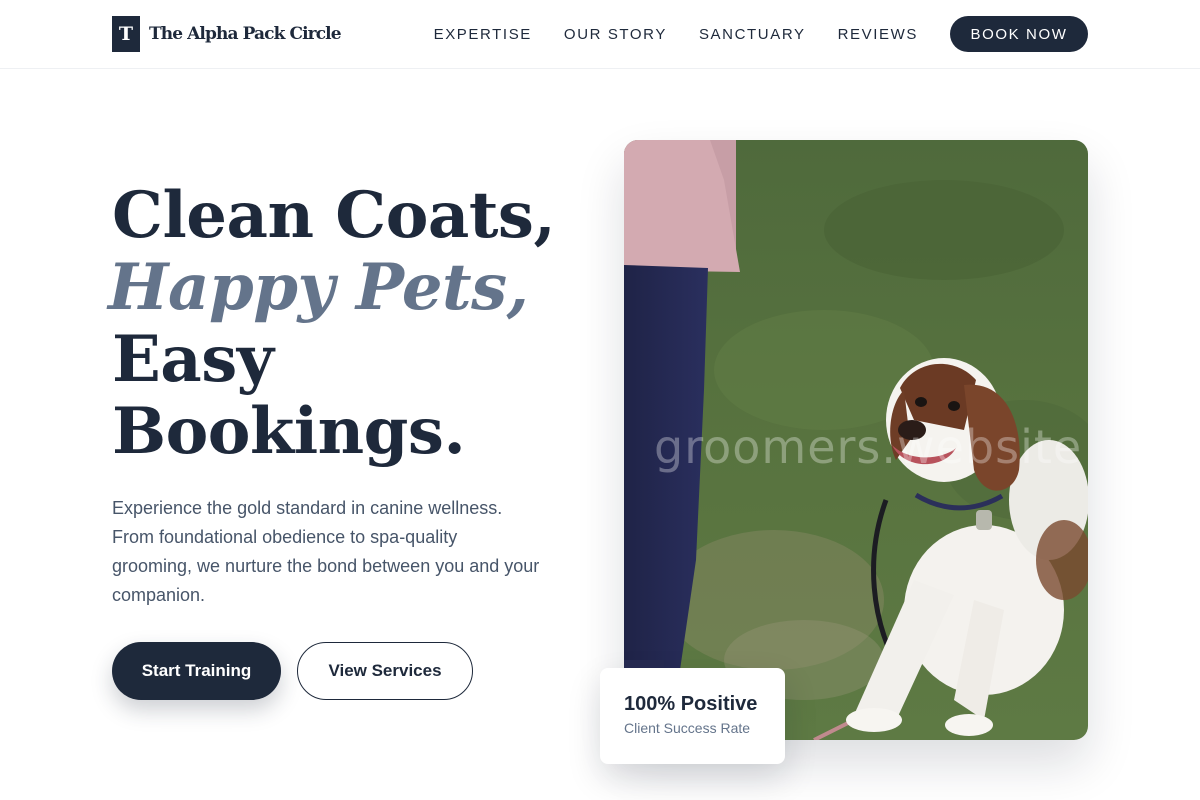  I want to click on brand-name: The Alpha Pack Circle, so click(245, 34).